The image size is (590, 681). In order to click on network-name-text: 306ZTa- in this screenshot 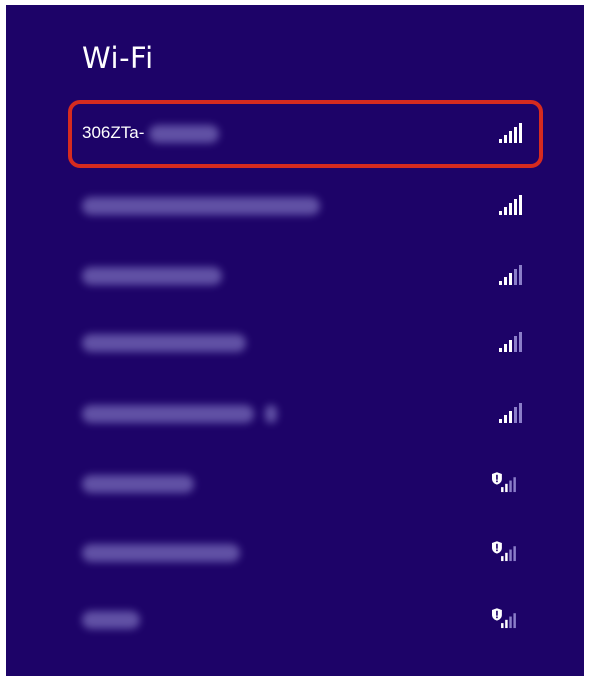, I will do `click(113, 132)`.